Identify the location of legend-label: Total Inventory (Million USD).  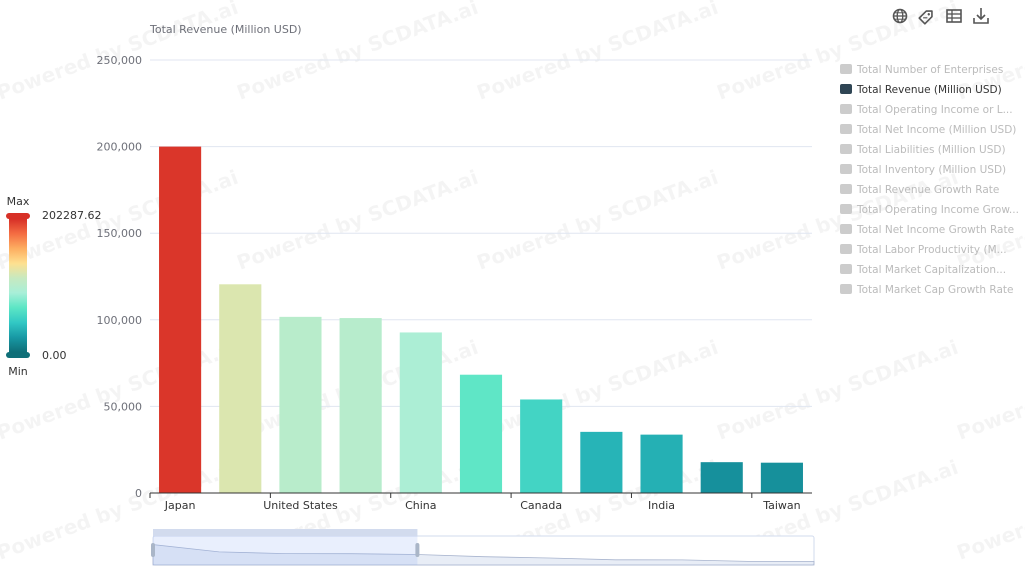
(931, 170).